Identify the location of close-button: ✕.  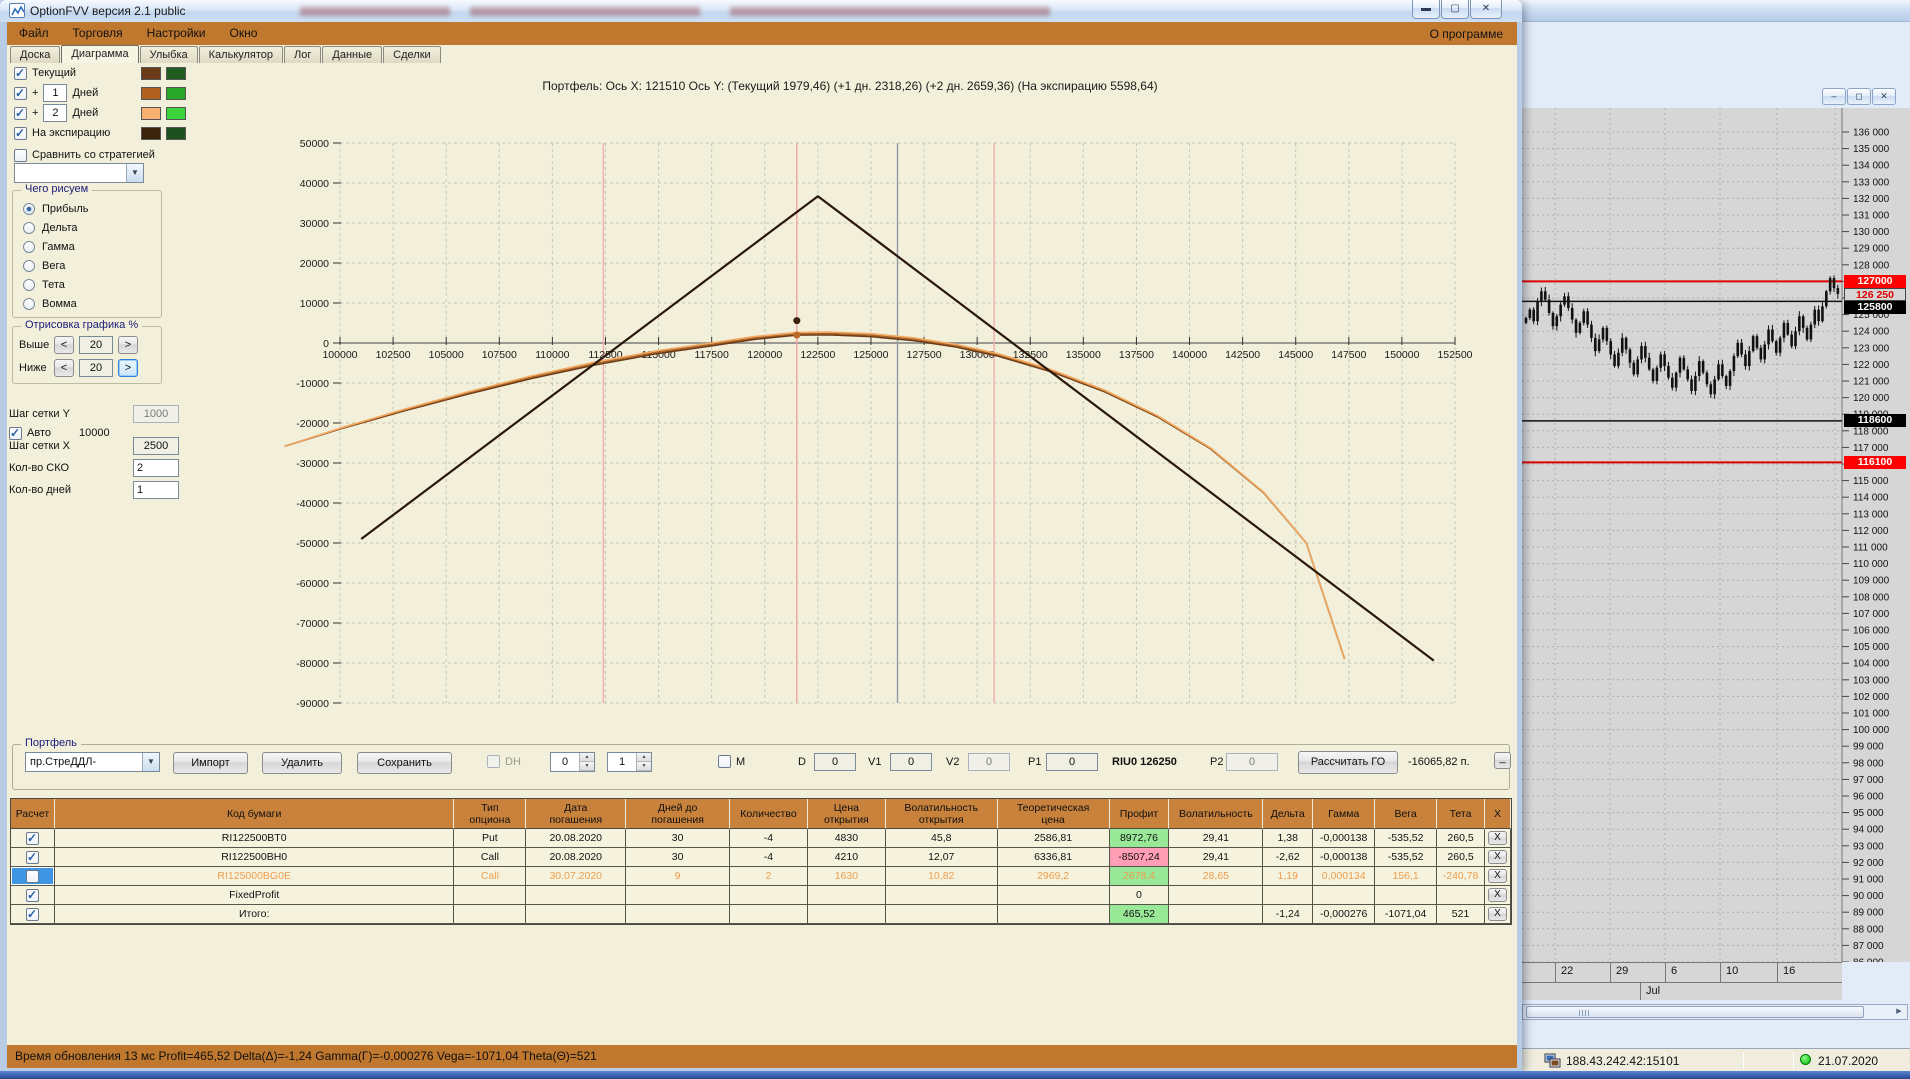
(1486, 9).